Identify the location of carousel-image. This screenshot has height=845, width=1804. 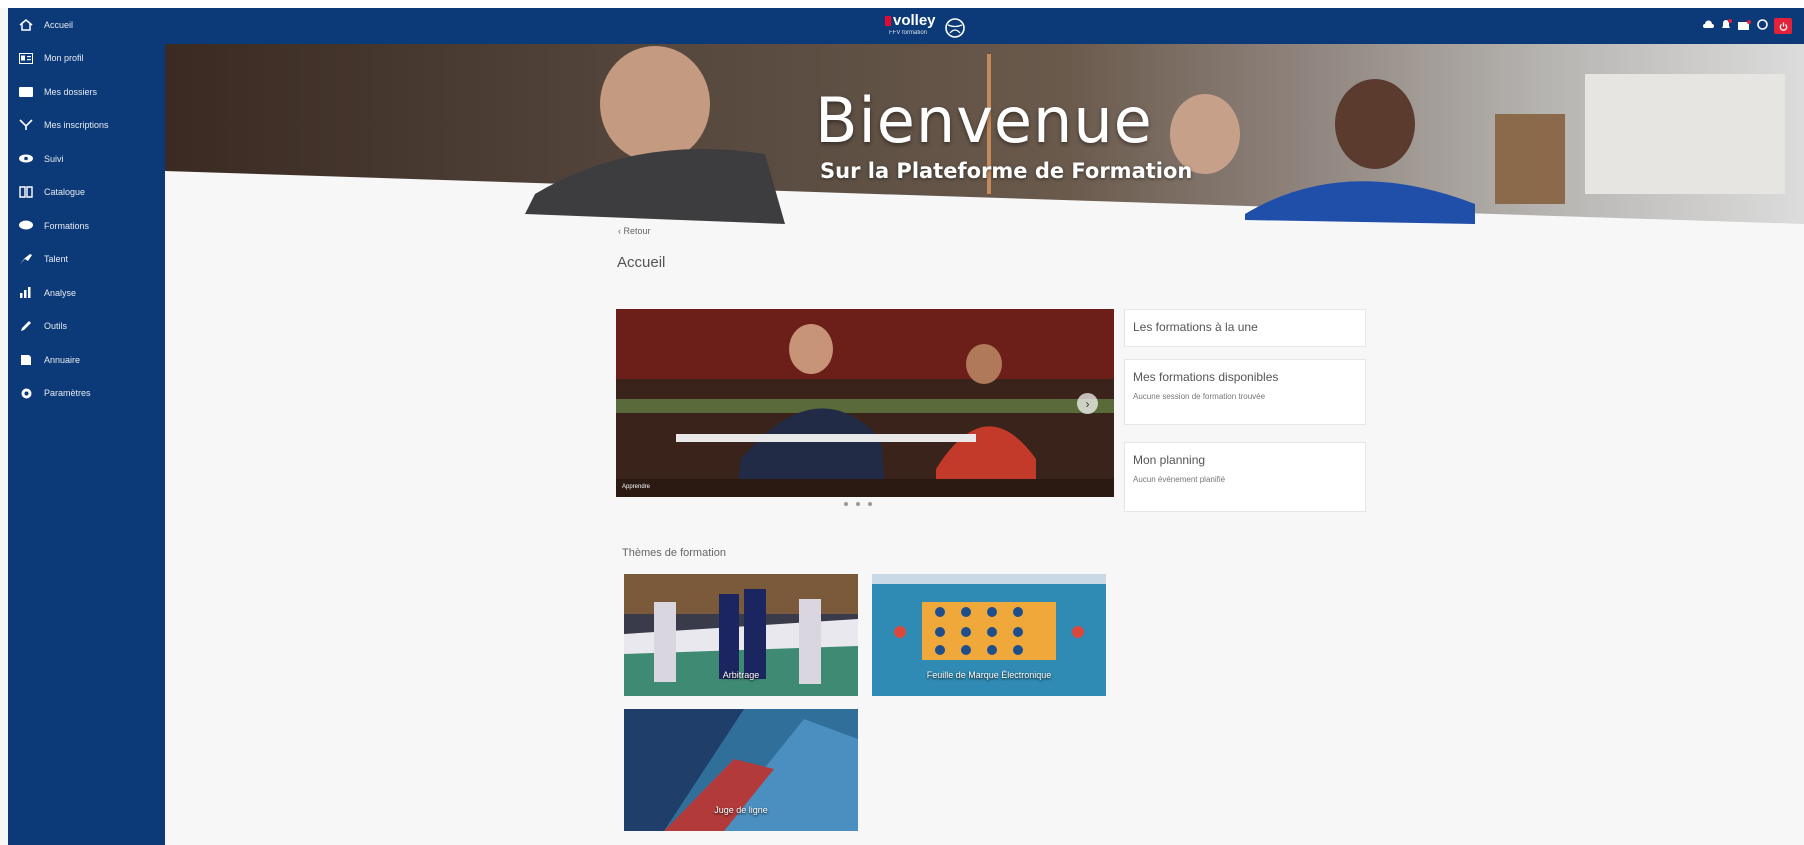
(865, 403).